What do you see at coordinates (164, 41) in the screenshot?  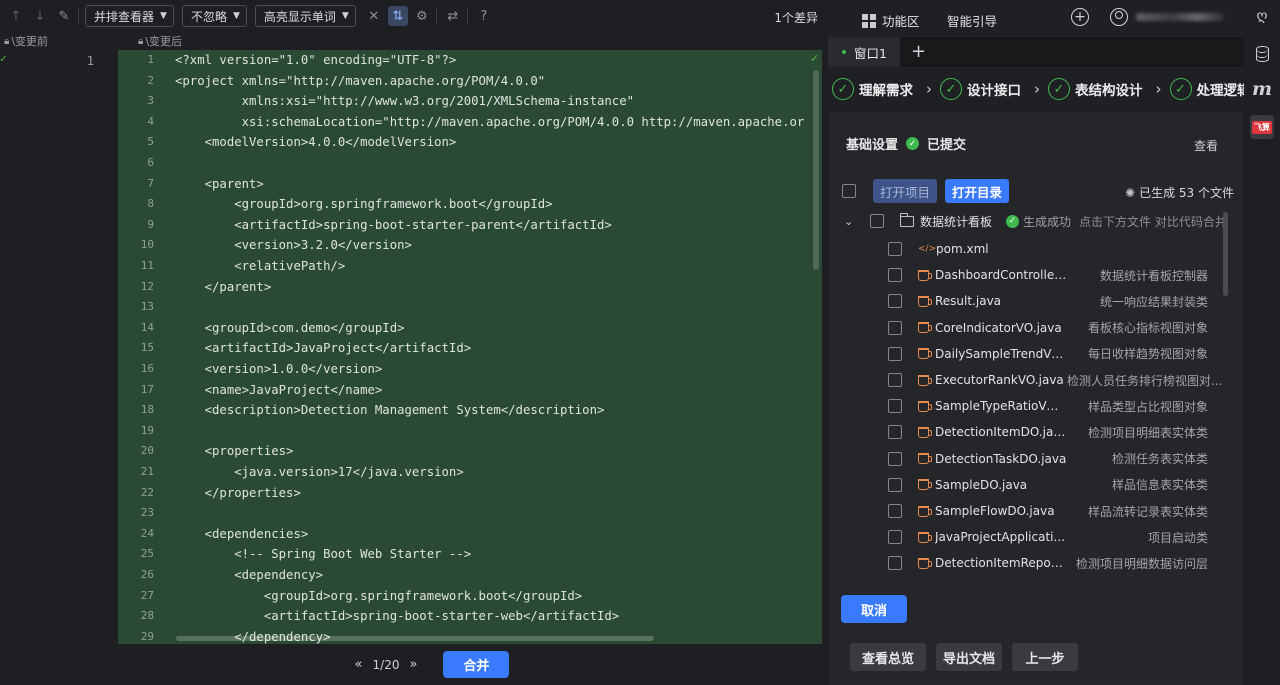 I see `after-label: \变更后` at bounding box center [164, 41].